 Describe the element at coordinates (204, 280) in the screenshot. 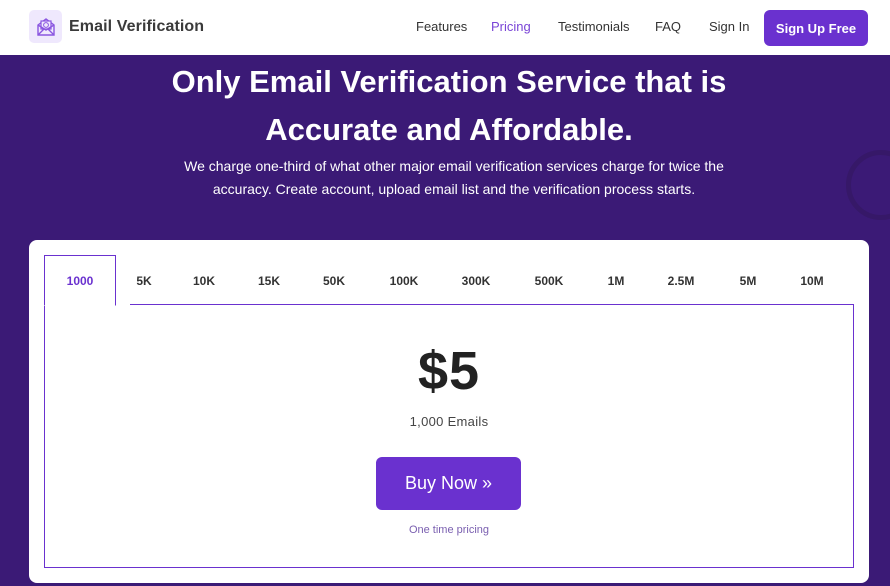

I see `tab-10k: 10K` at that location.